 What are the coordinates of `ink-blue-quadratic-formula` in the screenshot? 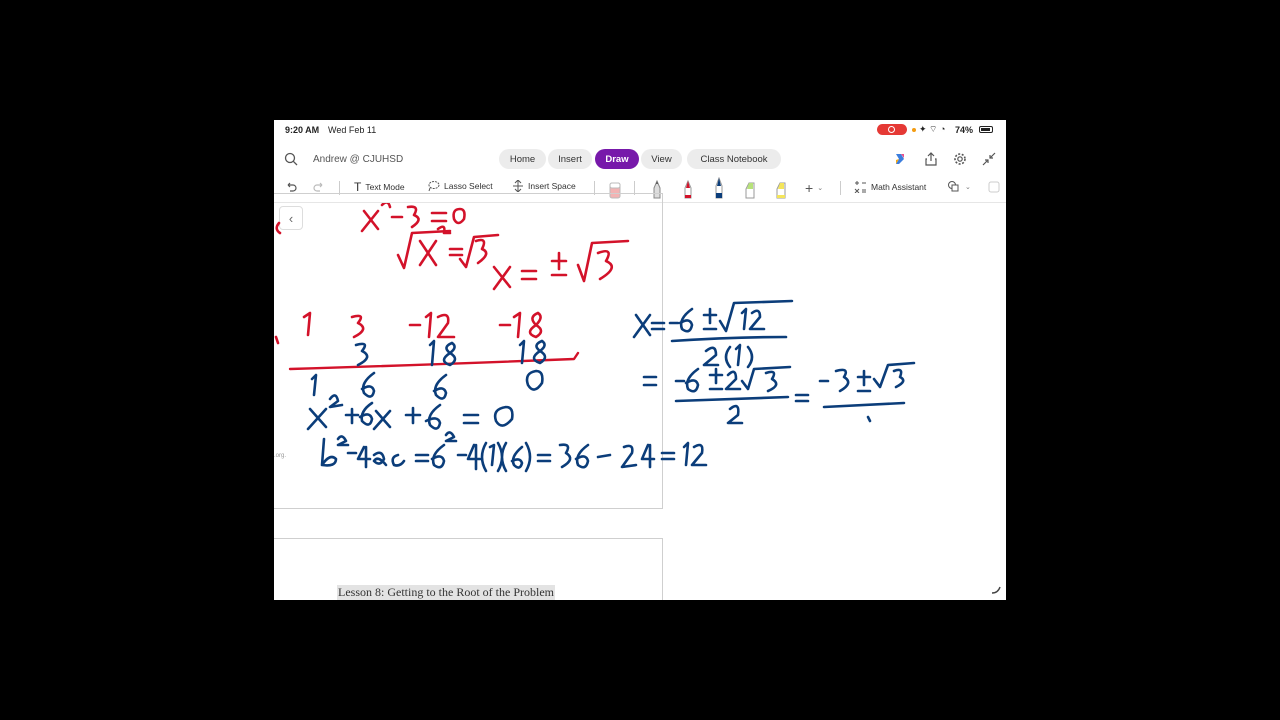 It's located at (713, 334).